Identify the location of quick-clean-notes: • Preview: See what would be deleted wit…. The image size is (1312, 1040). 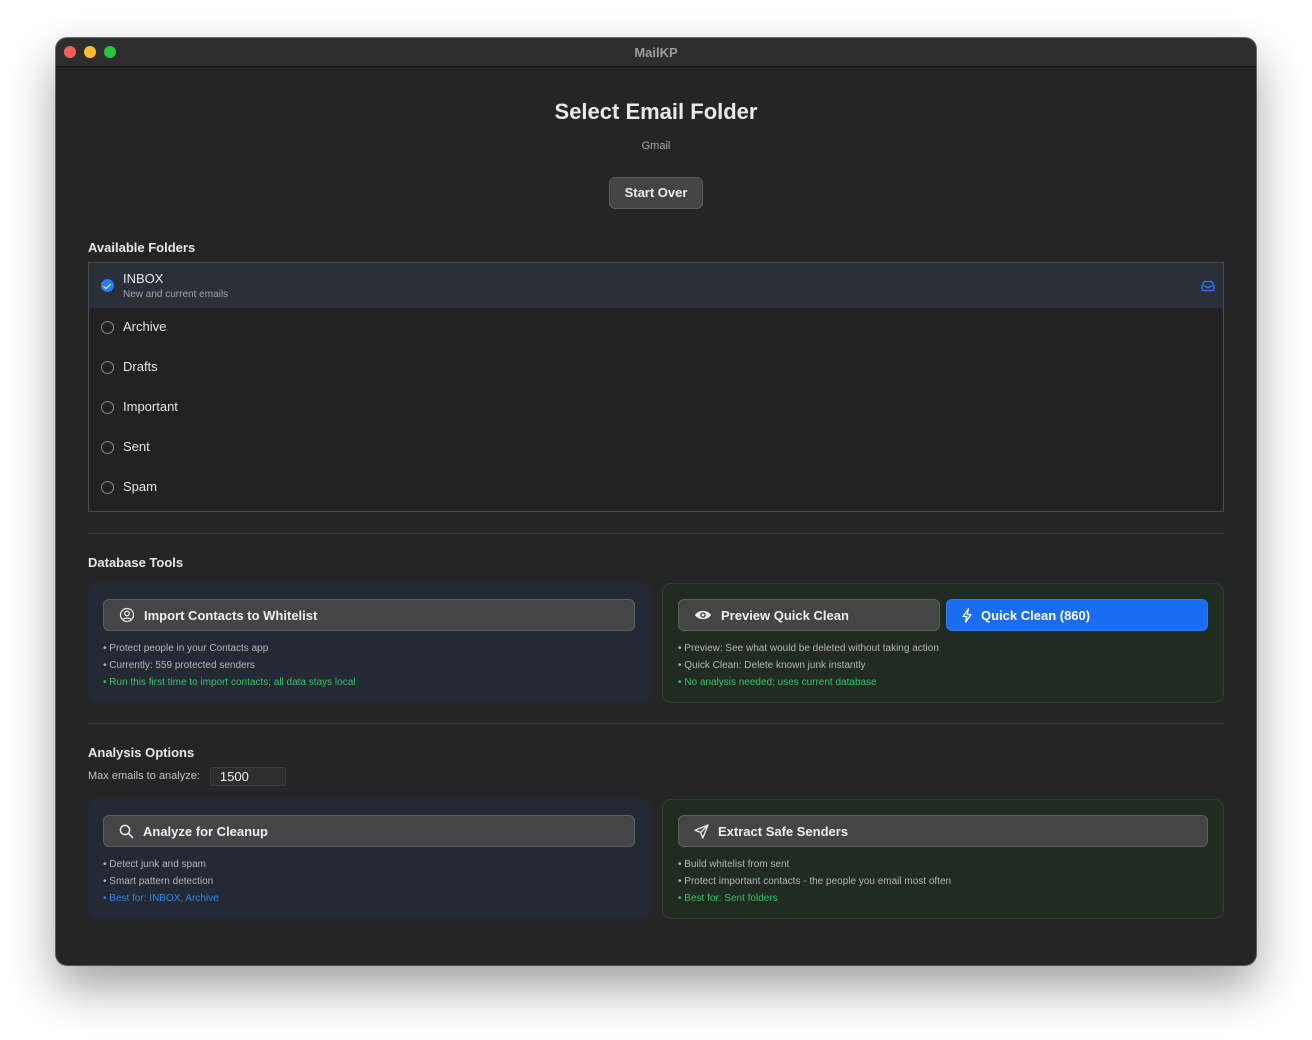
(943, 665).